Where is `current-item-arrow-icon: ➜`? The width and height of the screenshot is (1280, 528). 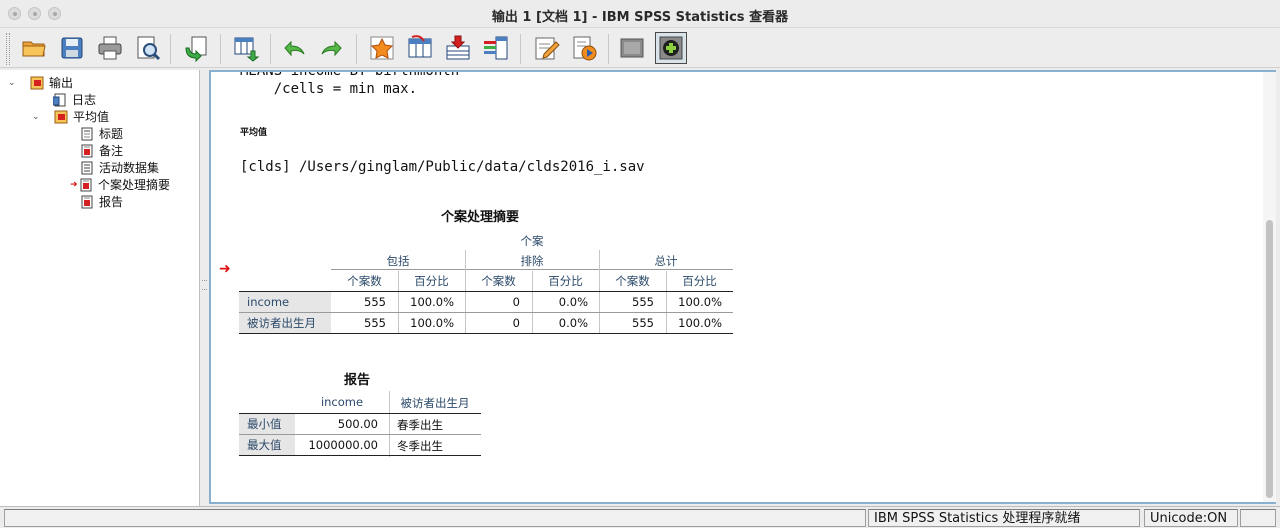
current-item-arrow-icon: ➜ is located at coordinates (225, 269).